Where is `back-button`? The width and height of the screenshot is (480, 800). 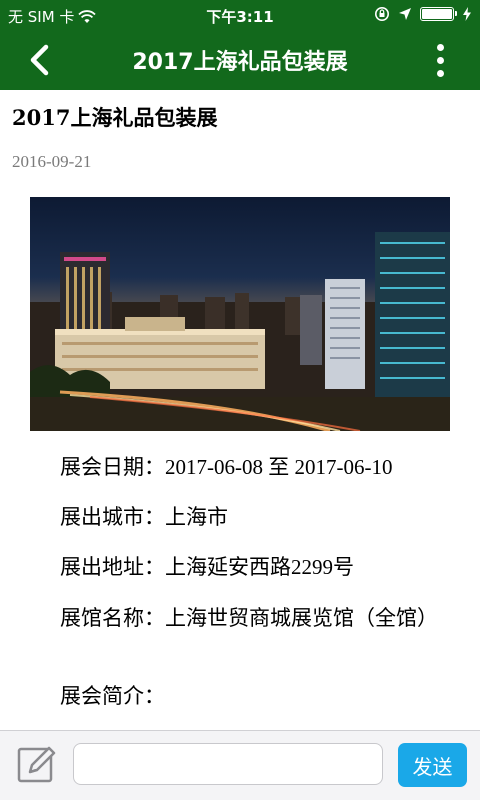 back-button is located at coordinates (40, 60).